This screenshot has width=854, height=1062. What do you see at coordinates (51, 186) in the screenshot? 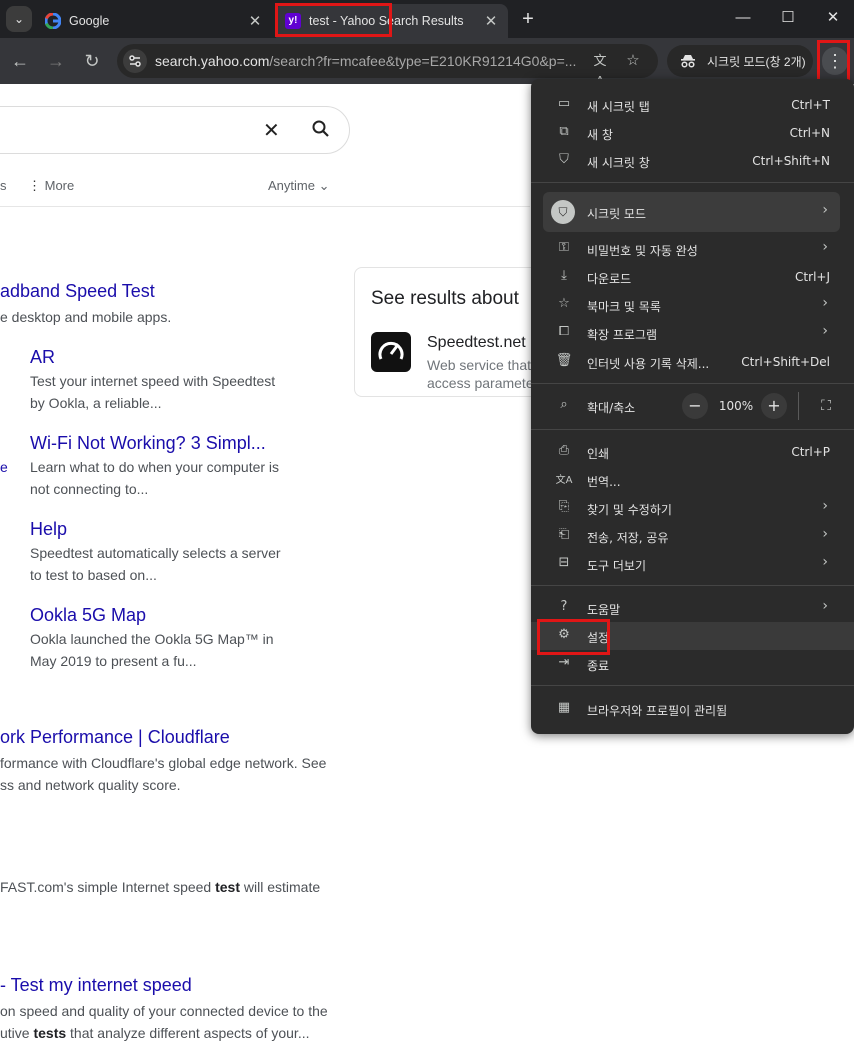
I see `more-filter: ⋮ More` at bounding box center [51, 186].